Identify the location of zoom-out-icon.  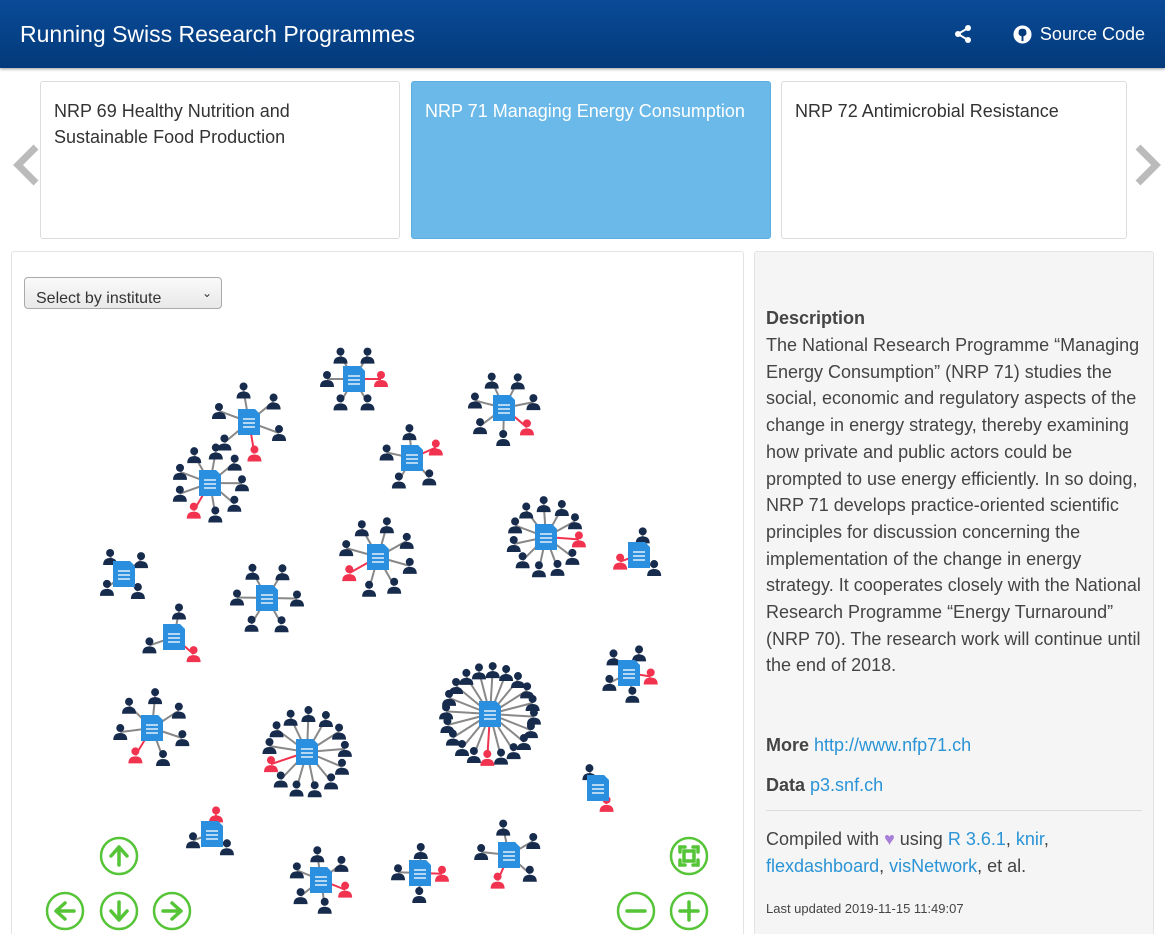
(636, 911).